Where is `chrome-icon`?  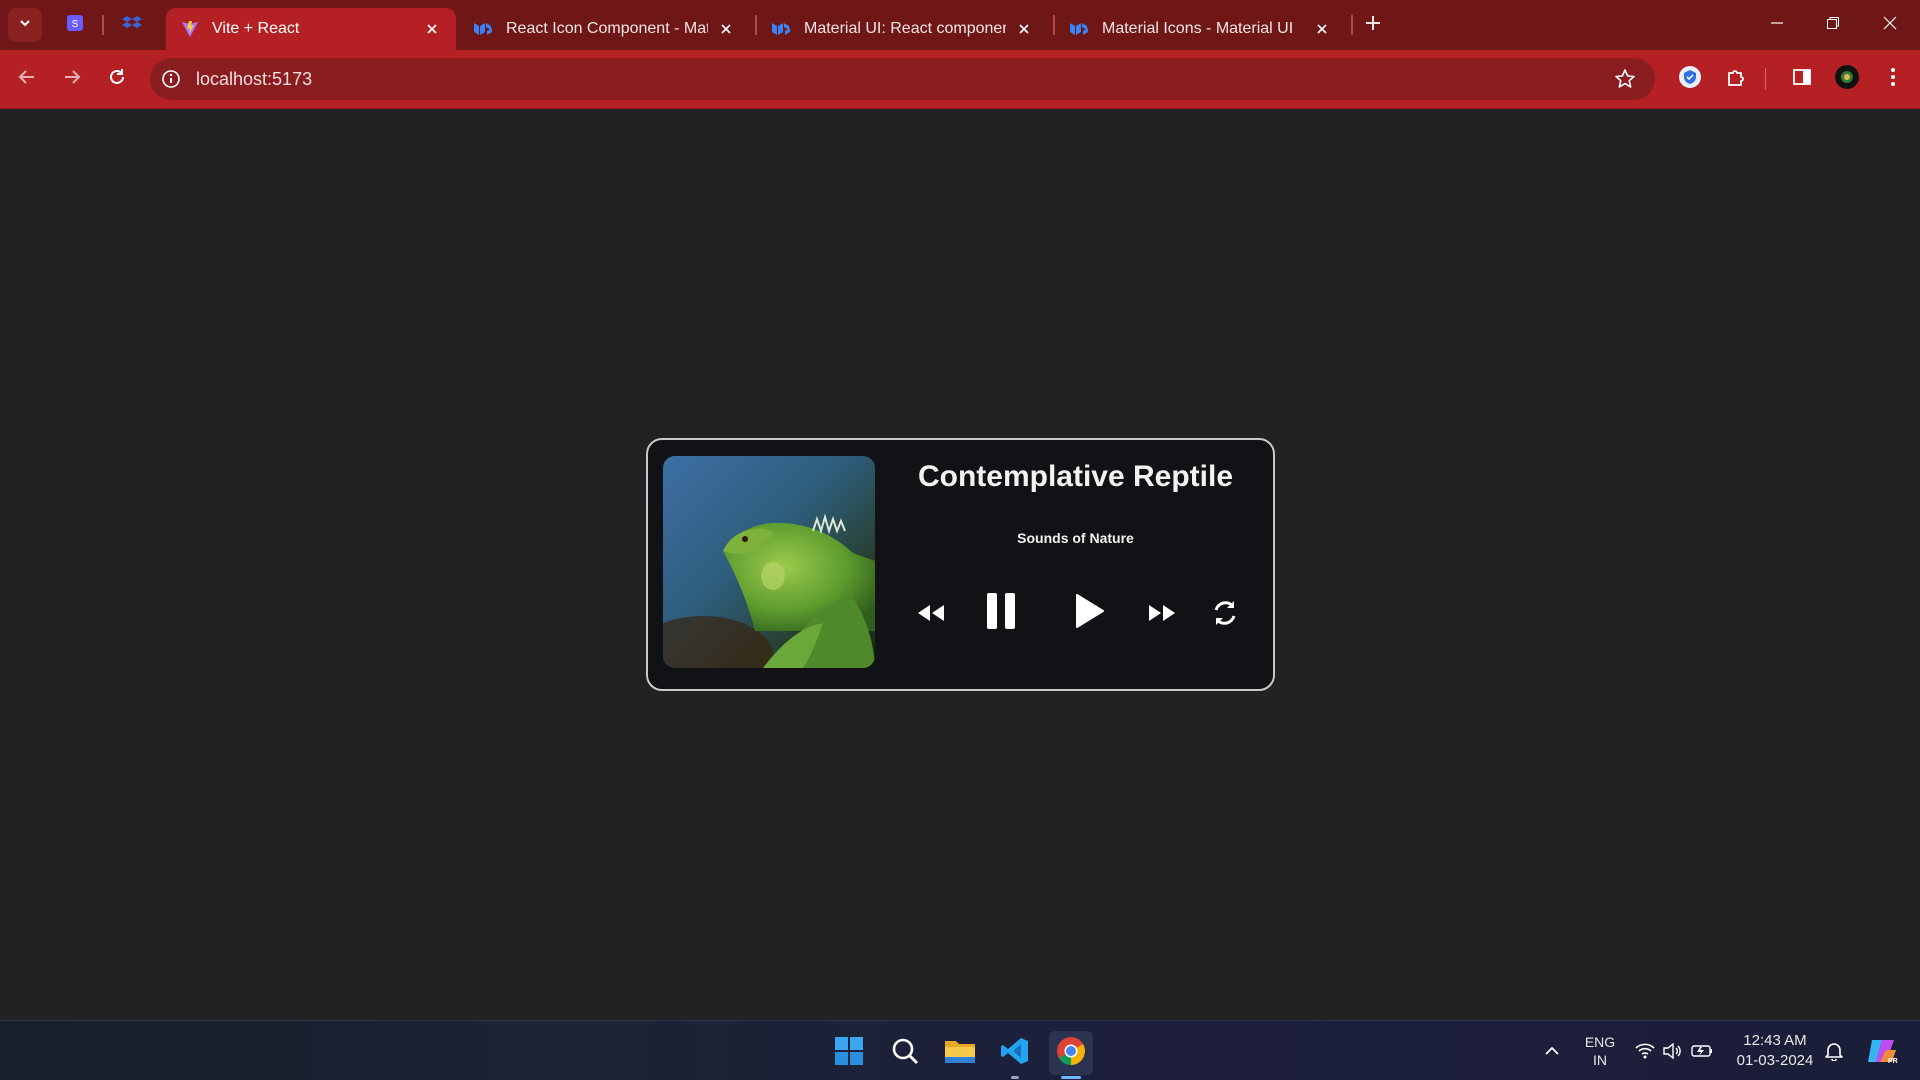 chrome-icon is located at coordinates (1071, 1053).